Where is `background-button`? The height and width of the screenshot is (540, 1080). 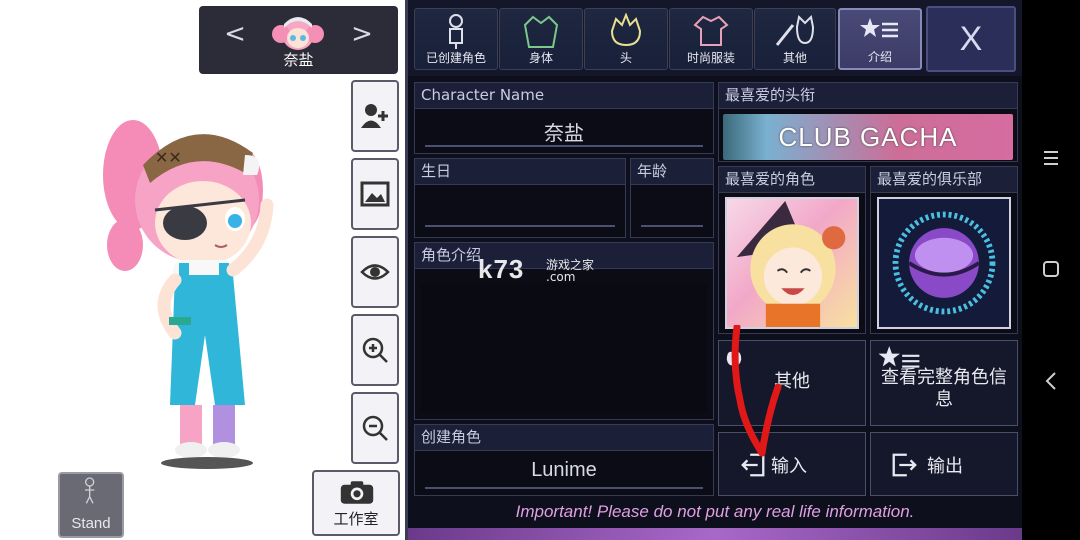
background-button is located at coordinates (375, 194).